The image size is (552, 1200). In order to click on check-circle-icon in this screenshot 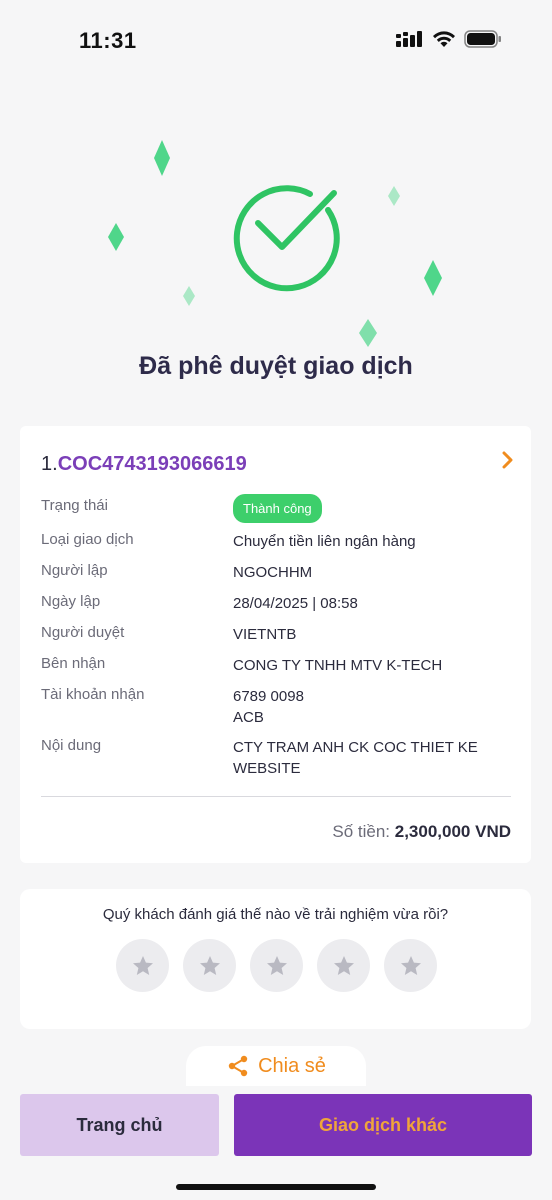, I will do `click(286, 238)`.